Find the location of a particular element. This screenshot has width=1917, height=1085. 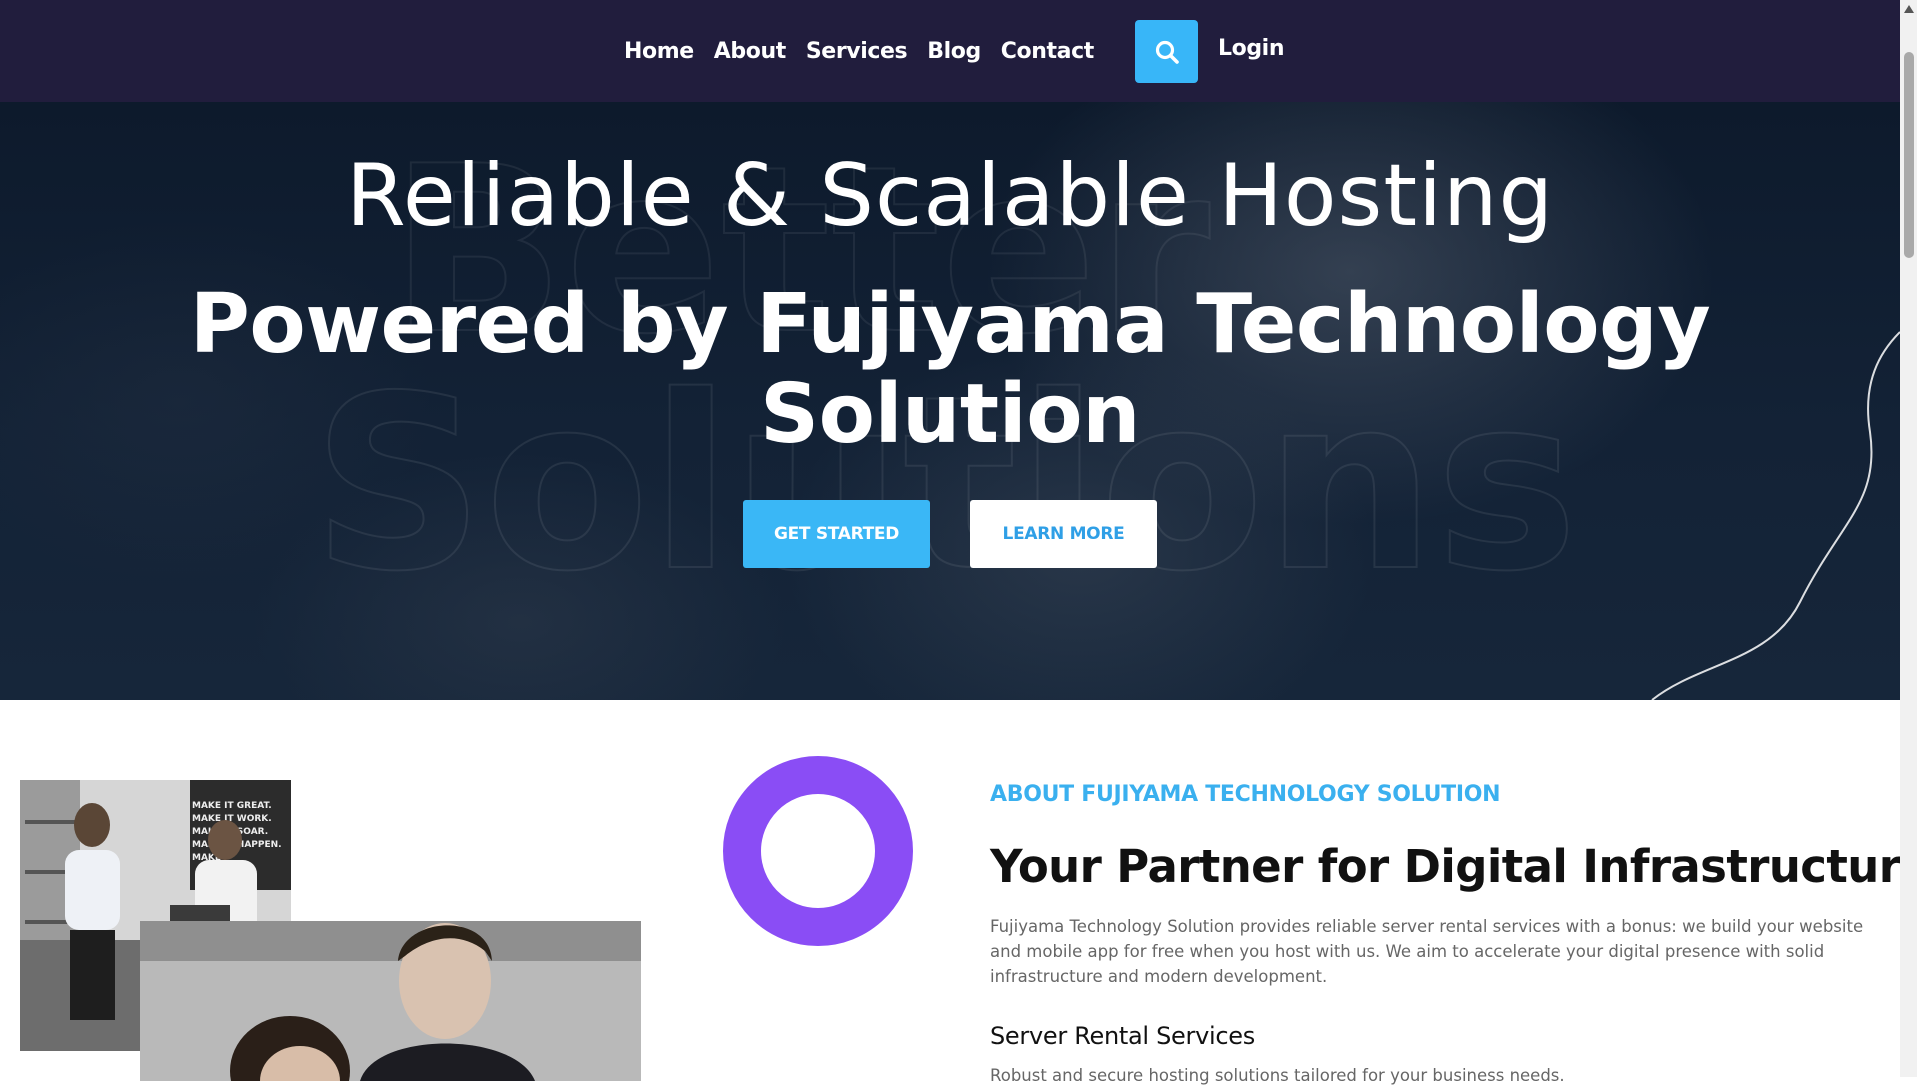

nav-link-about: About is located at coordinates (750, 51).